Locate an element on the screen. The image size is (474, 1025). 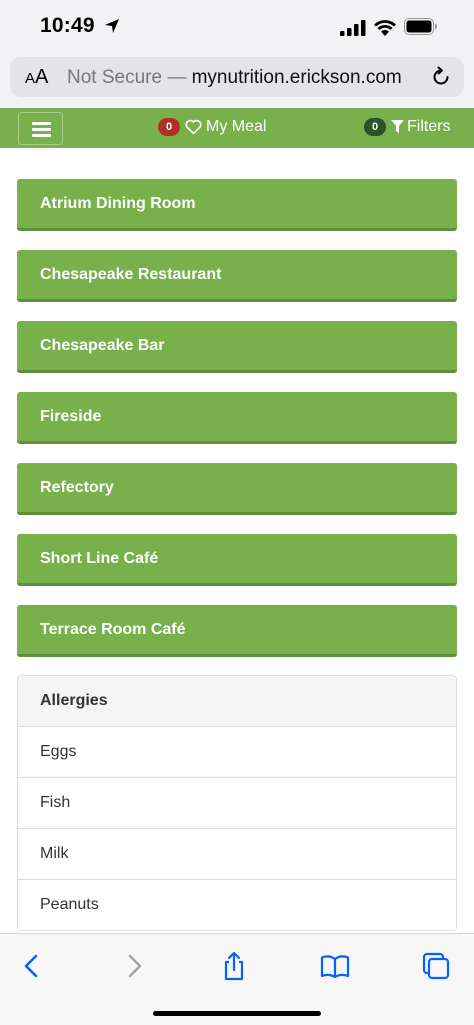
battery-icon is located at coordinates (420, 26).